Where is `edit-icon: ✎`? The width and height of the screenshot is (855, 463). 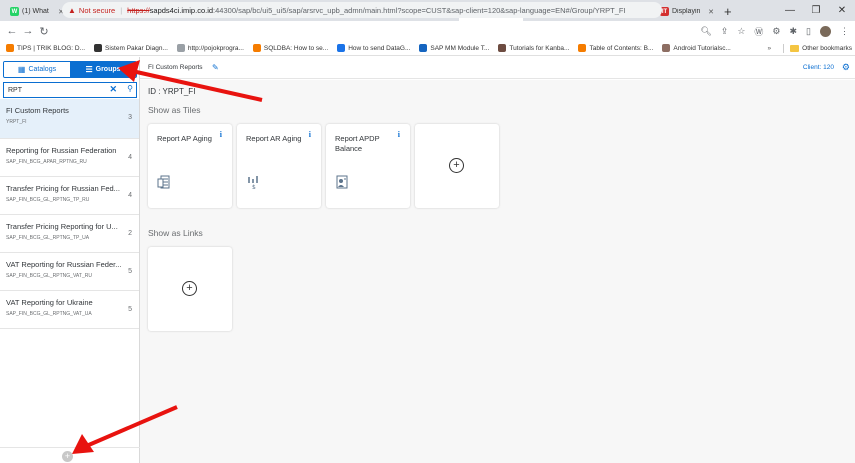 edit-icon: ✎ is located at coordinates (215, 67).